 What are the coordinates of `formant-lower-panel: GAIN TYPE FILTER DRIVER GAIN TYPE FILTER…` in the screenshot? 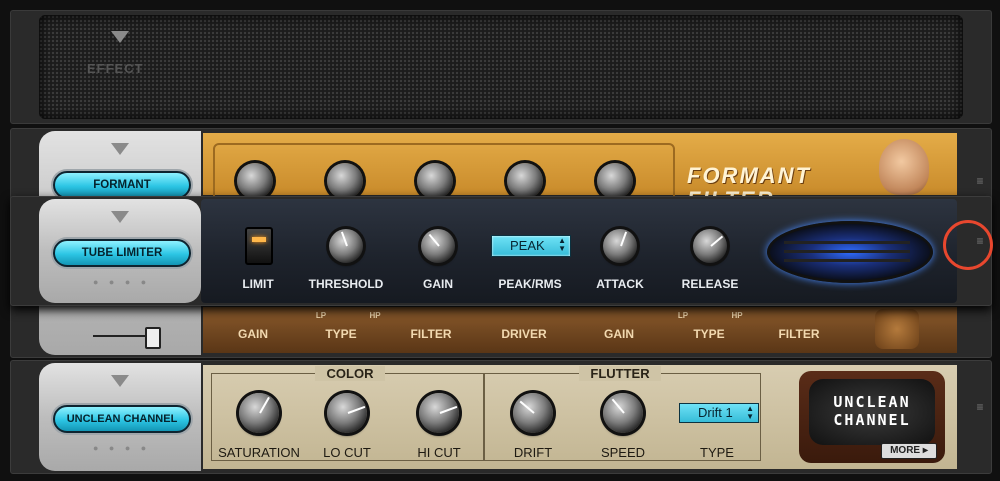 It's located at (580, 330).